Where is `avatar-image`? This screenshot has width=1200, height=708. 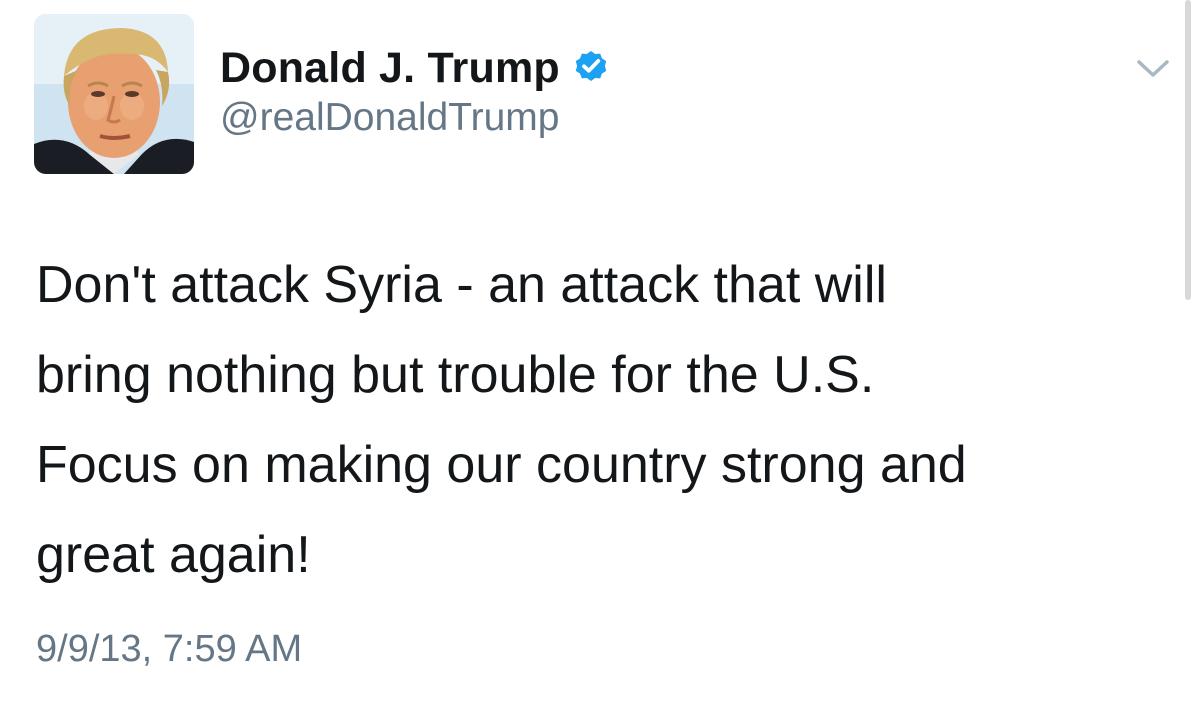
avatar-image is located at coordinates (114, 94).